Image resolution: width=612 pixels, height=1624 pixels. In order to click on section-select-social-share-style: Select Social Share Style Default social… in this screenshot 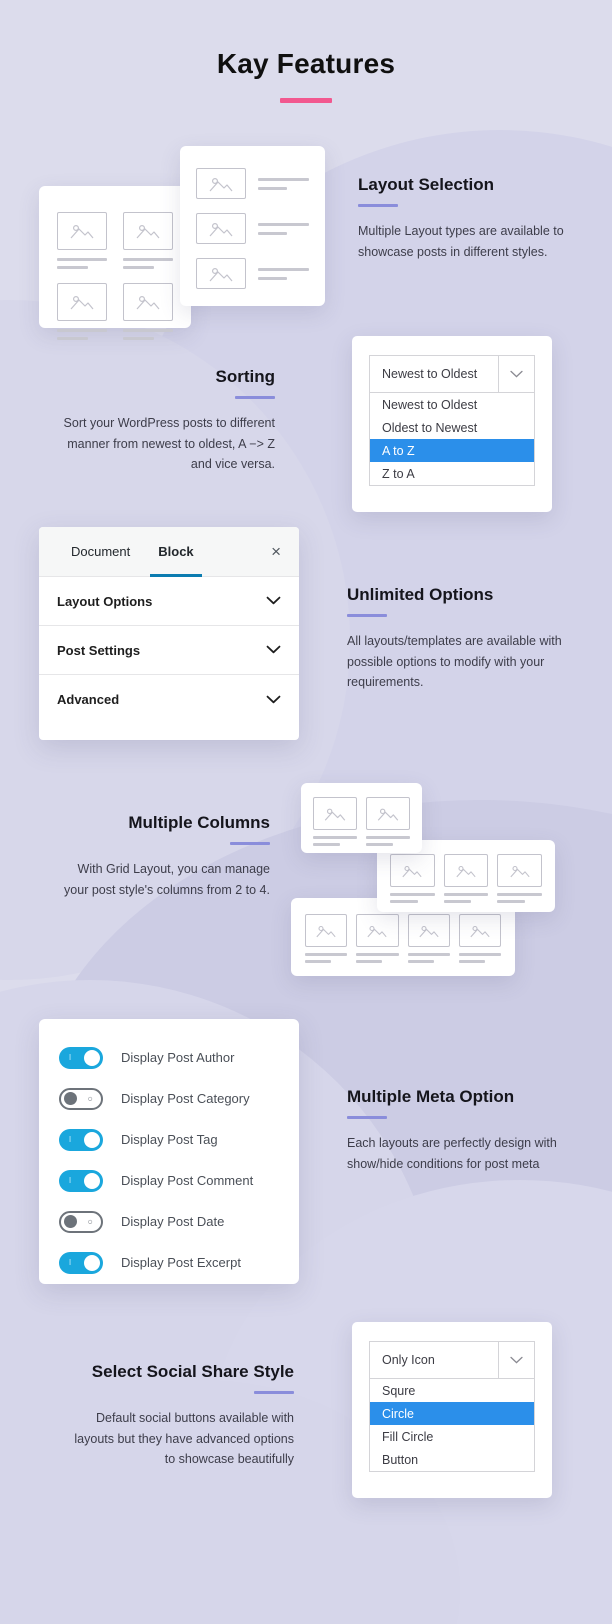, I will do `click(178, 1415)`.